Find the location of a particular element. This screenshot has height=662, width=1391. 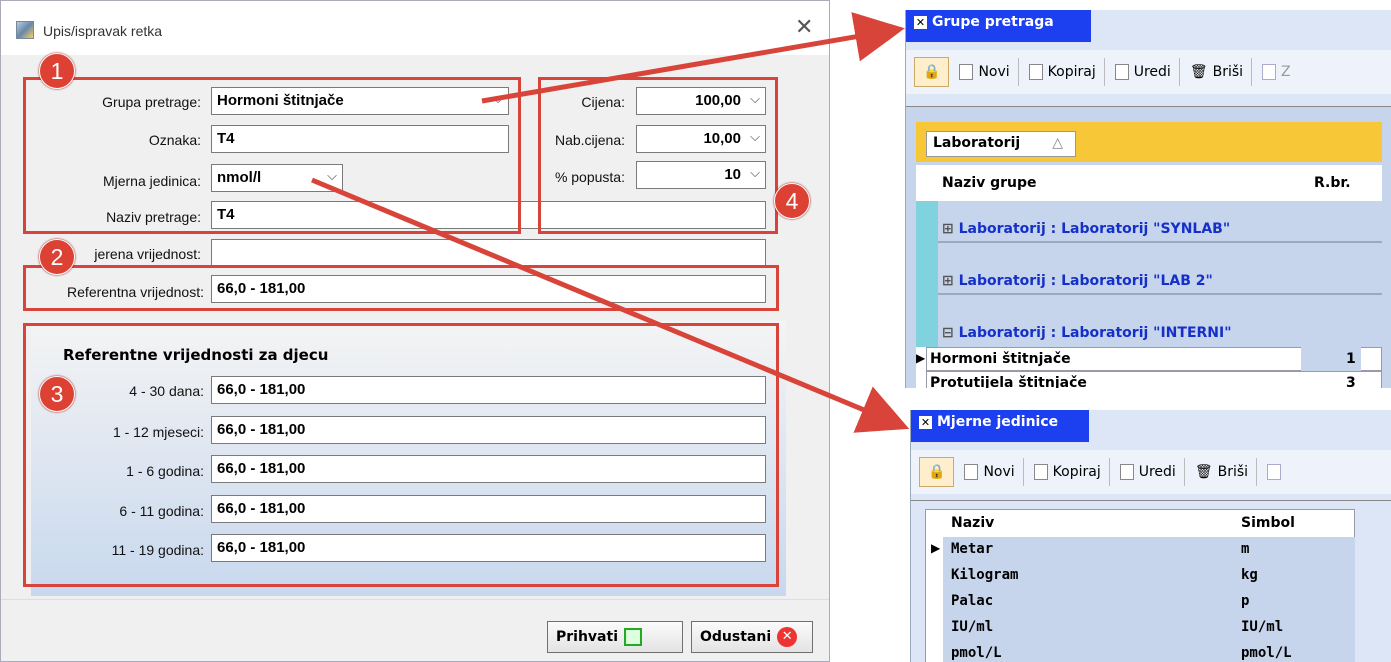

group-by-chip: Laboratorij △ is located at coordinates (1001, 144).